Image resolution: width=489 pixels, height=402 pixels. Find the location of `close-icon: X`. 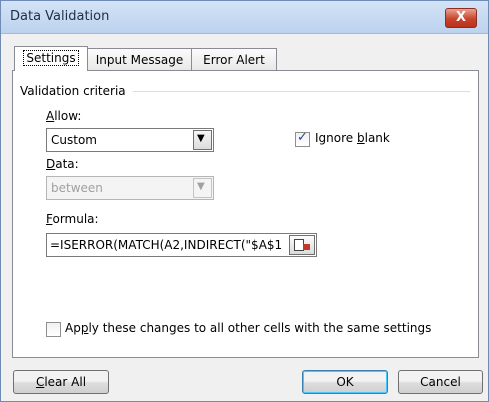

close-icon: X is located at coordinates (461, 17).